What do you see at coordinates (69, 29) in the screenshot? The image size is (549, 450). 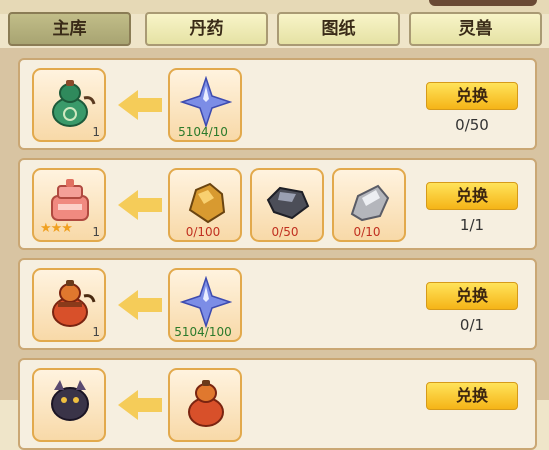 I see `tab-main-library: 主库` at bounding box center [69, 29].